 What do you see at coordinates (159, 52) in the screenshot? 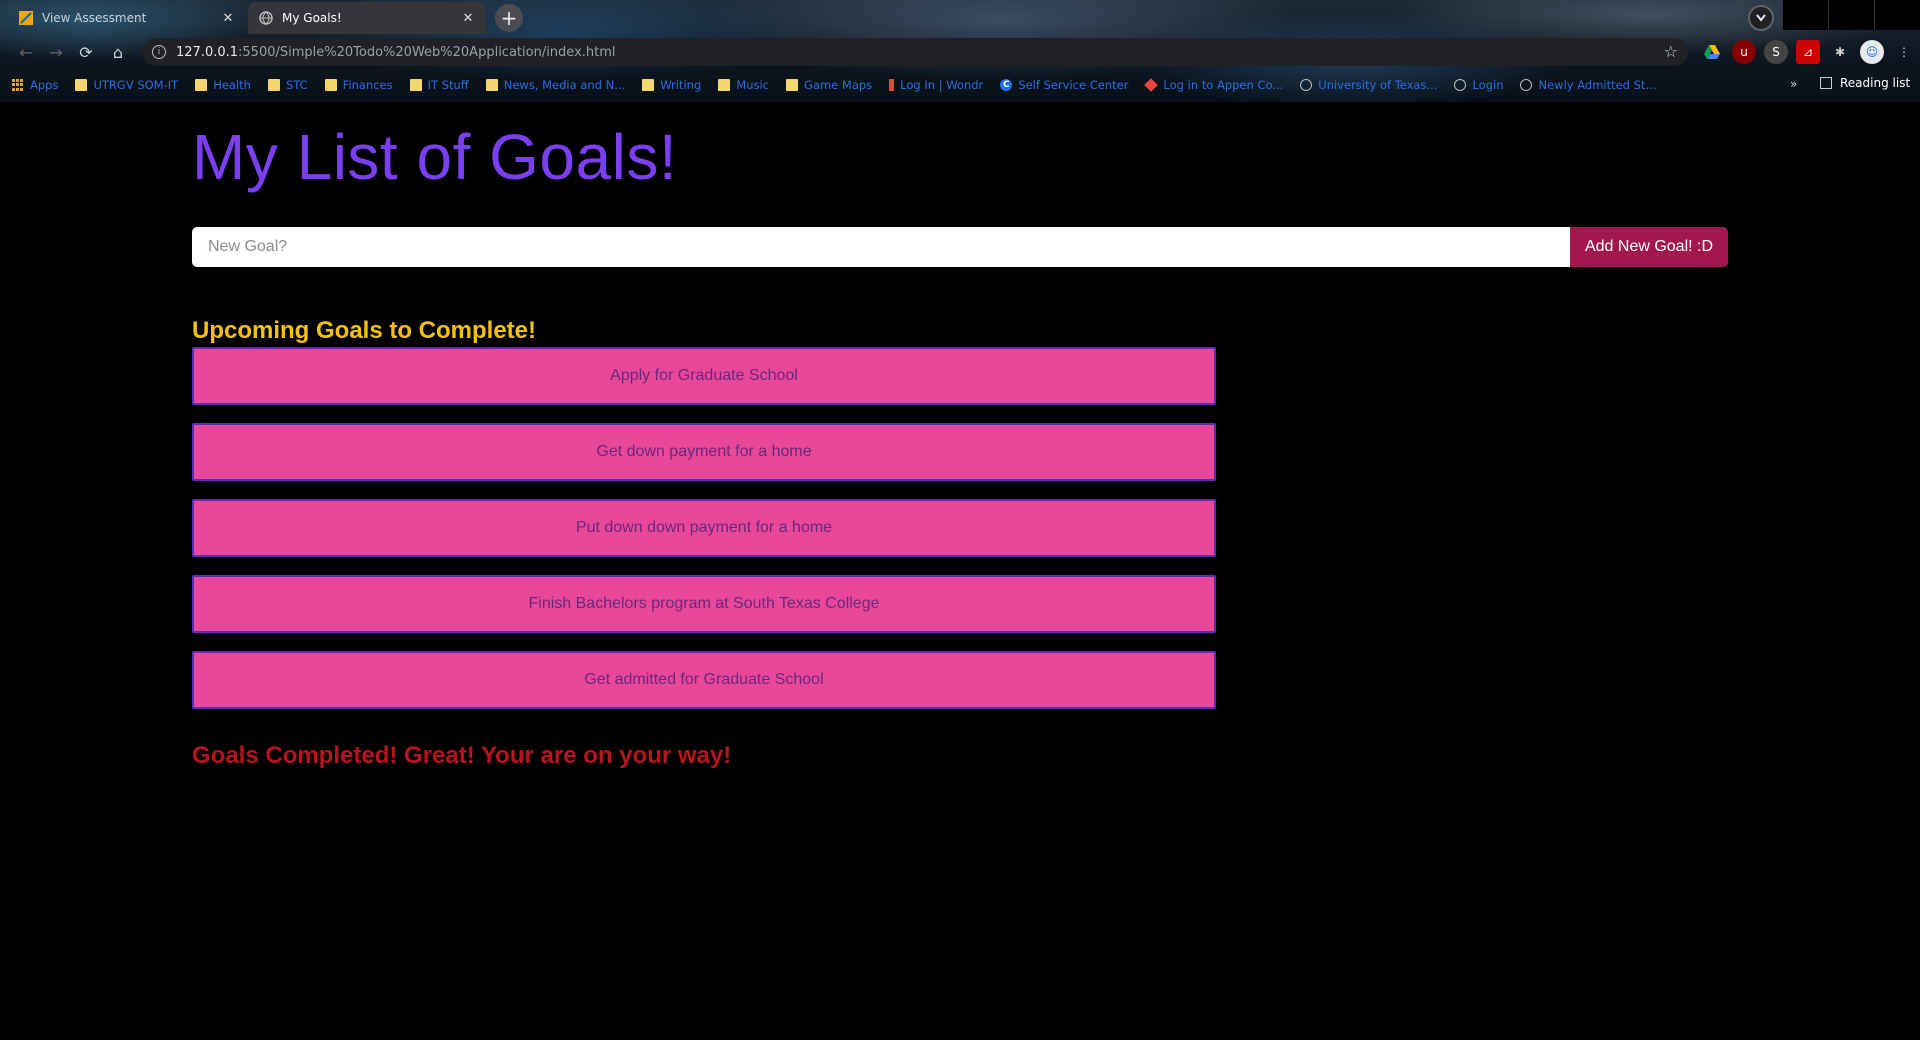
I see `site-info-icon: i` at bounding box center [159, 52].